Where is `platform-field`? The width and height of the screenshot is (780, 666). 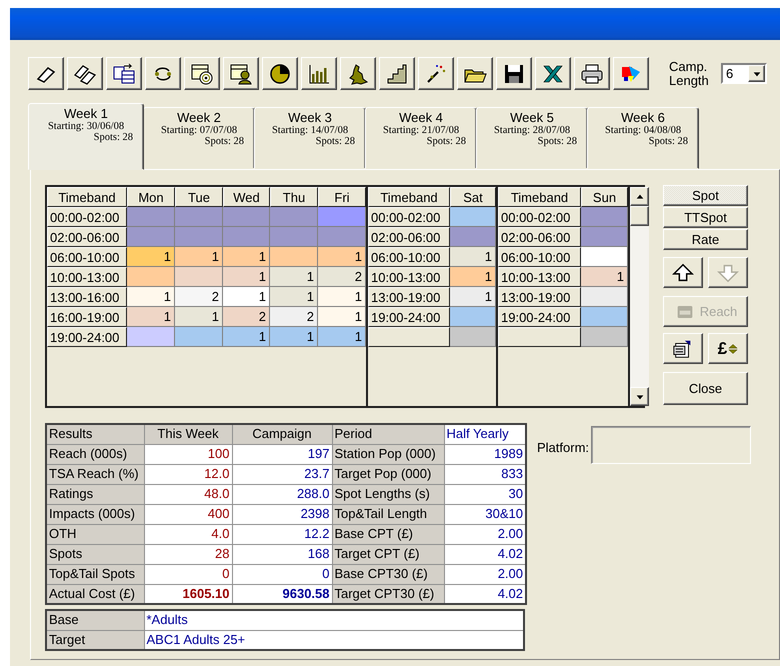 platform-field is located at coordinates (671, 445).